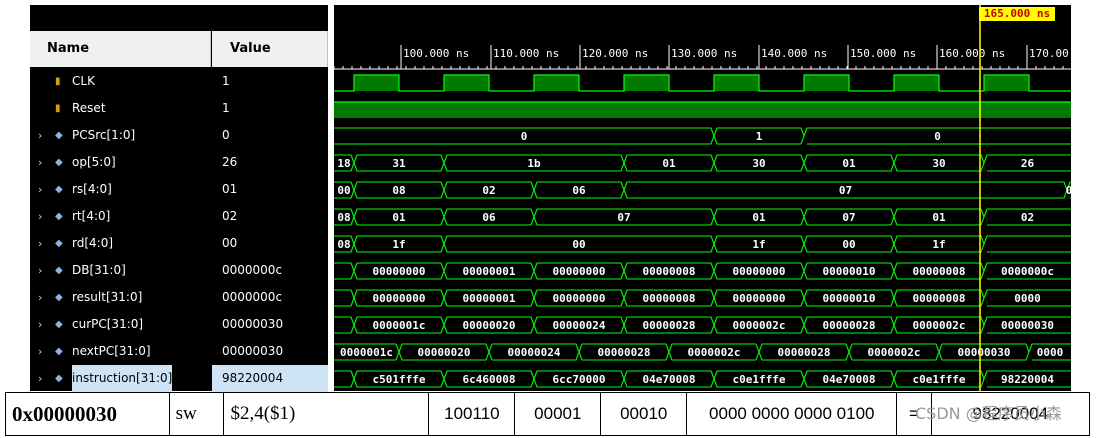 This screenshot has height=438, width=1101. I want to click on signal-name: rs[4:0], so click(92, 189).